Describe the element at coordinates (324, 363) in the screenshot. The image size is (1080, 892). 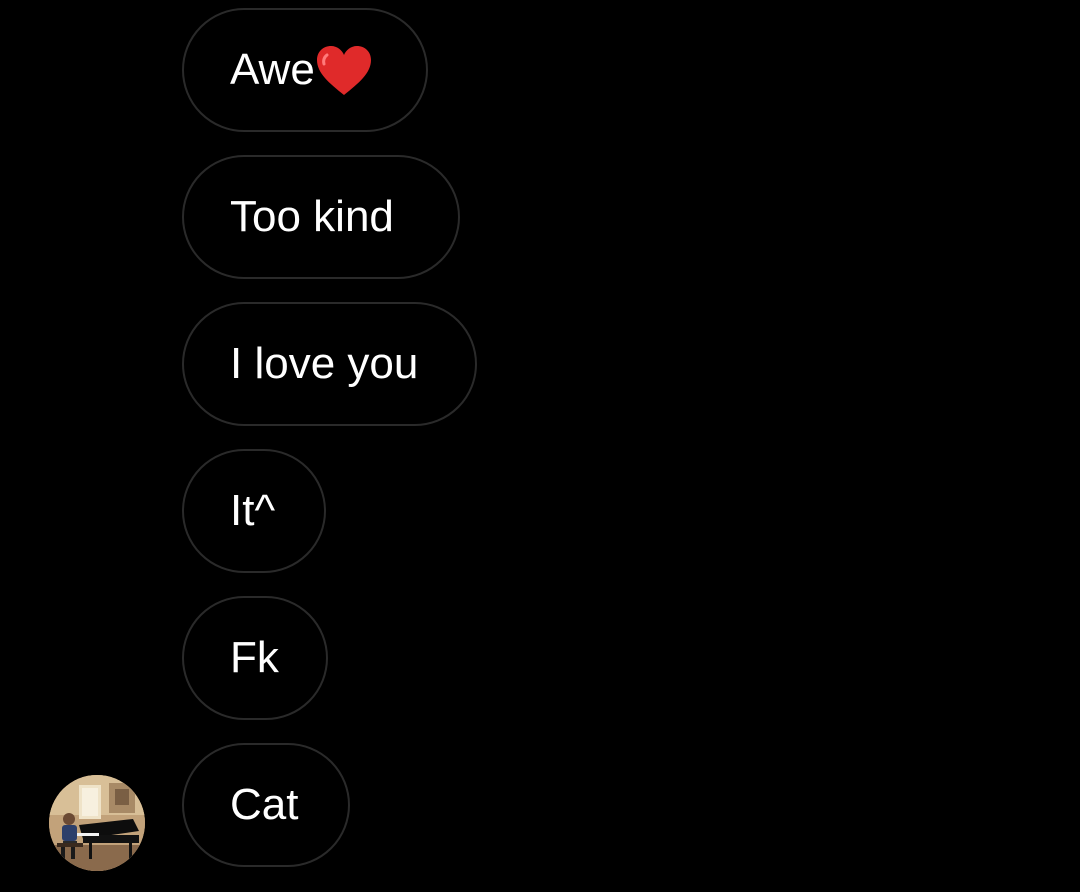
I see `message-text: I love you` at that location.